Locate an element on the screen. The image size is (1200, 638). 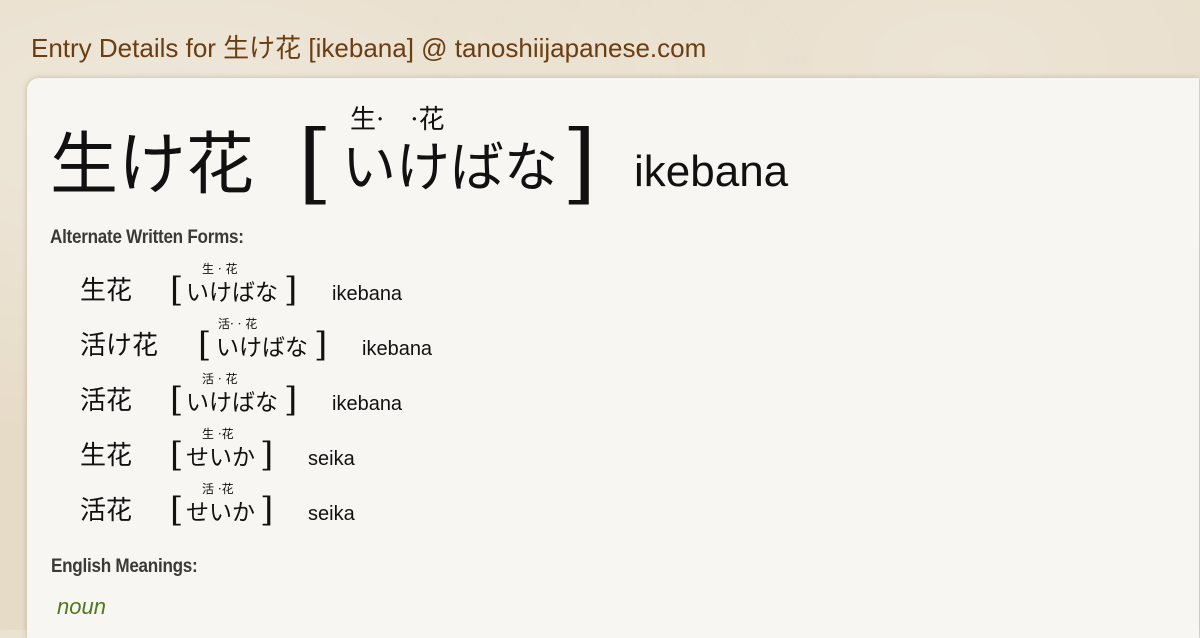
alternate-form-row: 生花 [ 生 ·花 せいか ] seika is located at coordinates (380, 452).